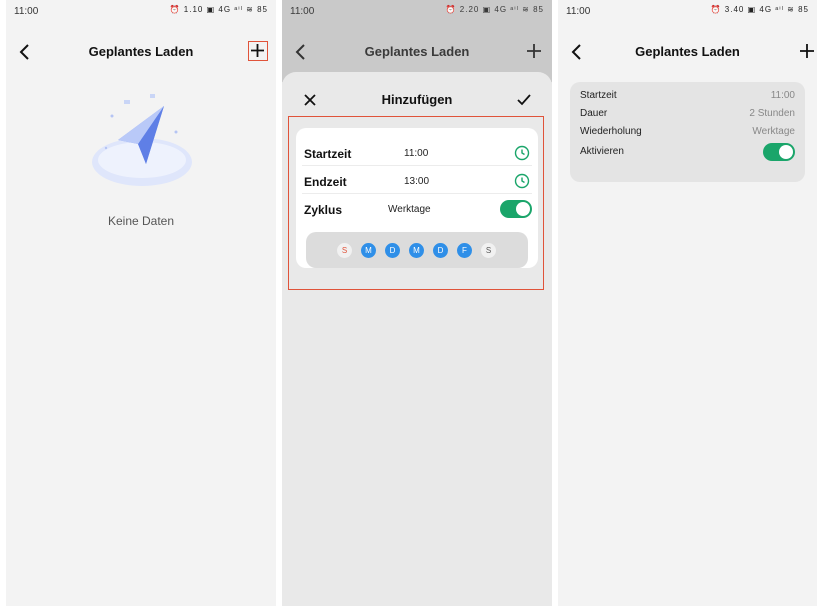  What do you see at coordinates (687, 114) in the screenshot?
I see `card-row-duration: Dauer 2 Stunden` at bounding box center [687, 114].